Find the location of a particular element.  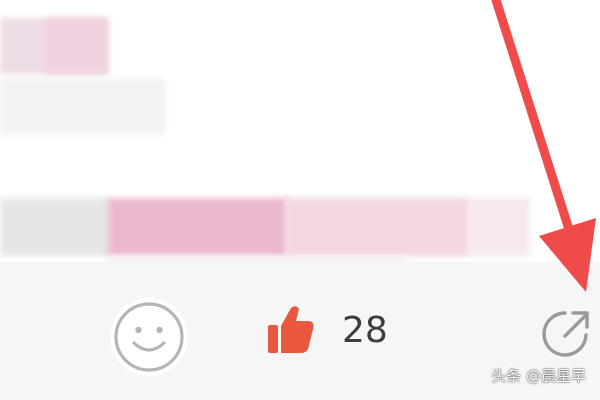

share-arrow-icon is located at coordinates (565, 334).